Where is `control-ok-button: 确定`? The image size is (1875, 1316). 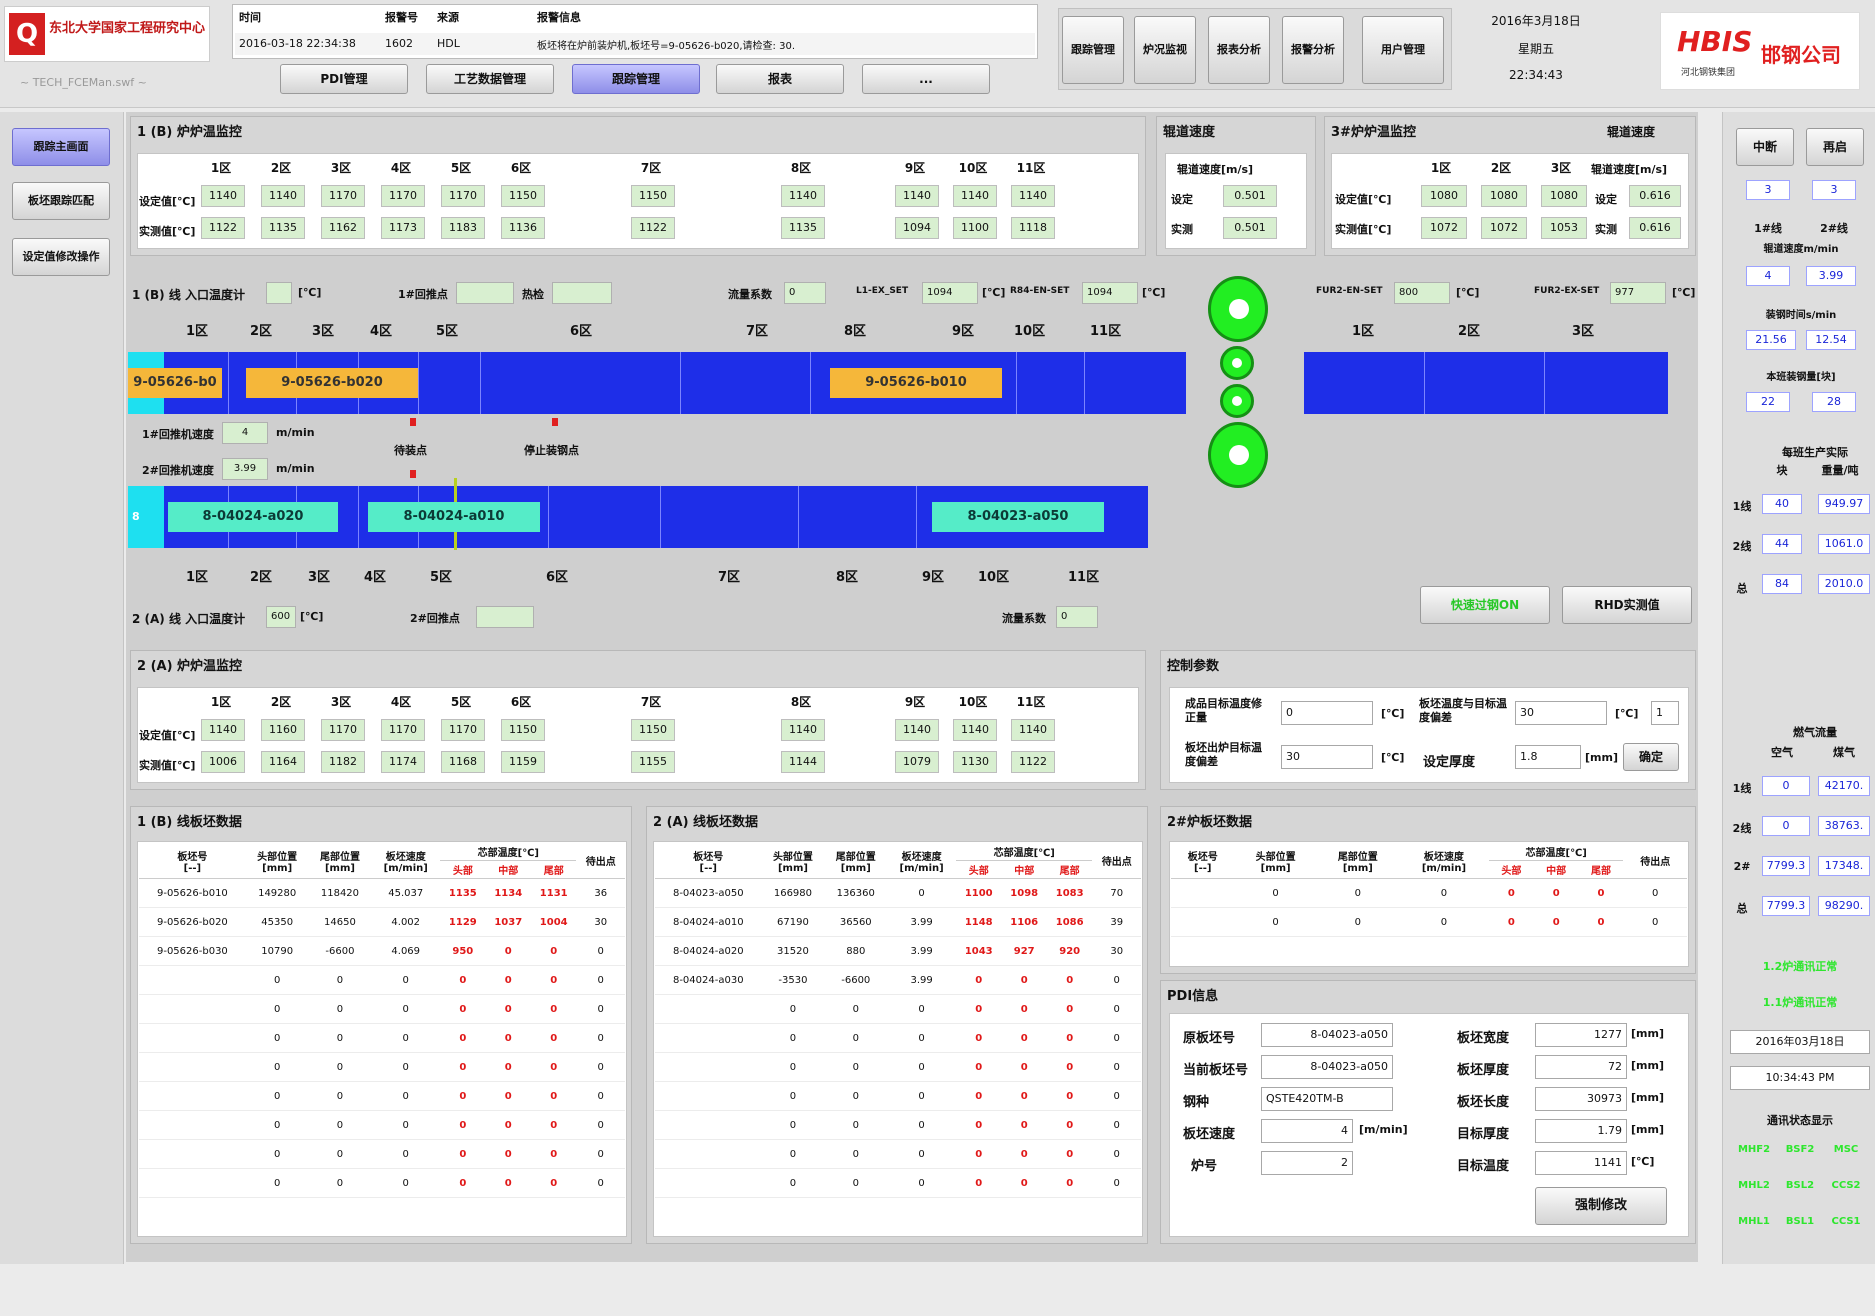
control-ok-button: 确定 is located at coordinates (1651, 757).